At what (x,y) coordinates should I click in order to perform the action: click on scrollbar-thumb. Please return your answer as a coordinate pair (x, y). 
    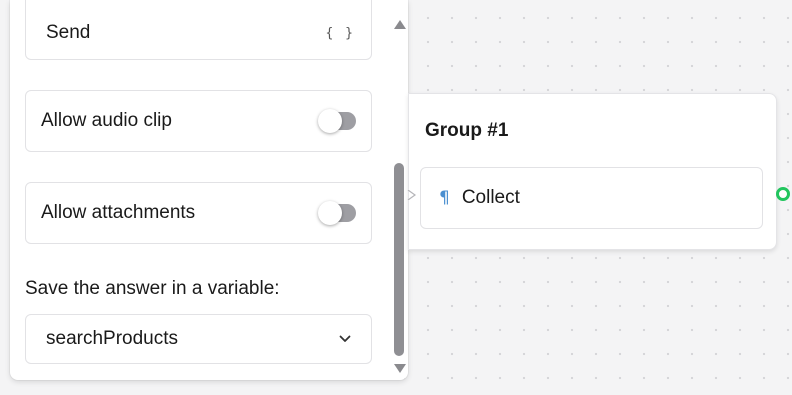
    Looking at the image, I should click on (399, 259).